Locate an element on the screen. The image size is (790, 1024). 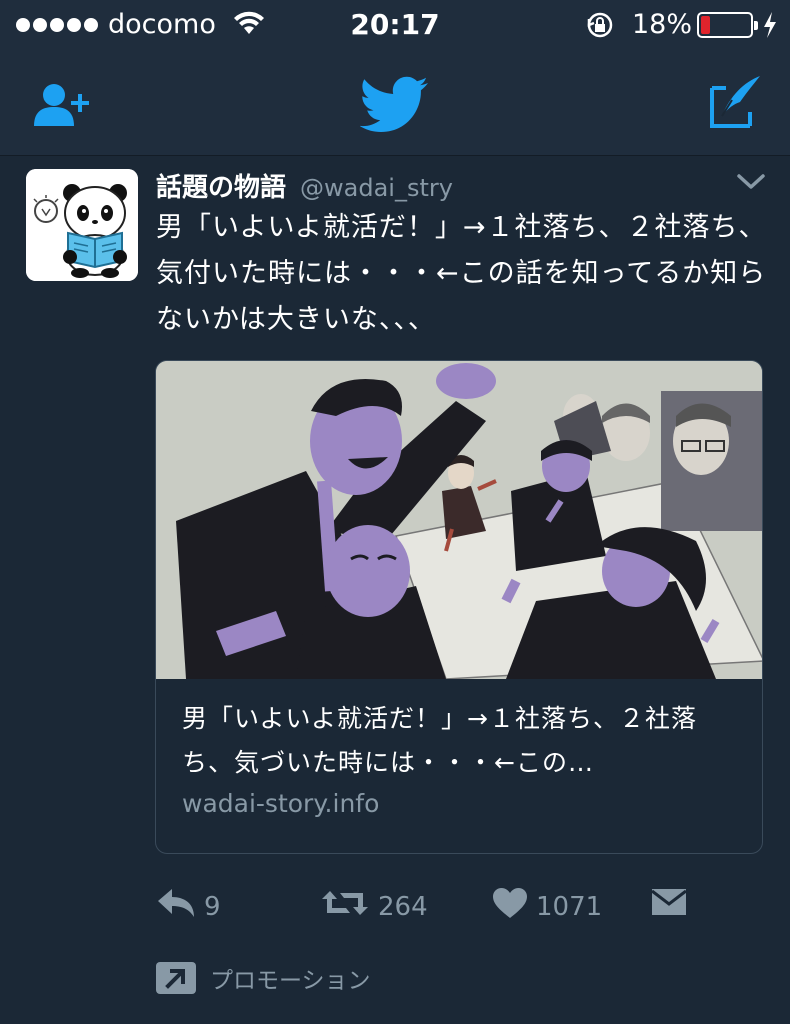
like-button: 1071 is located at coordinates (547, 906).